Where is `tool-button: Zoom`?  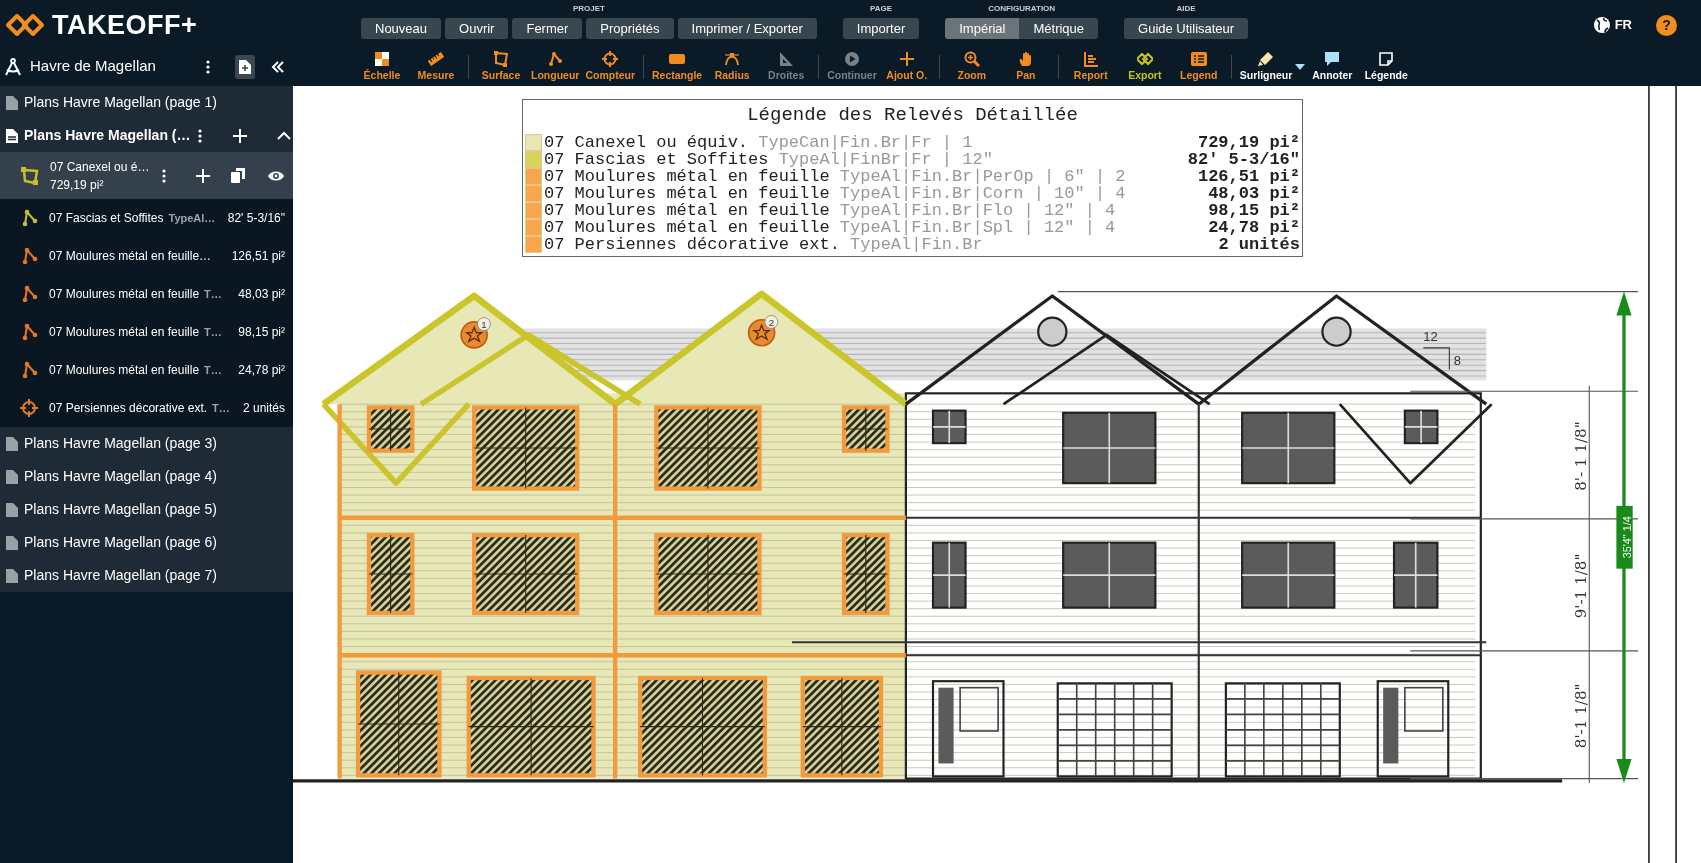 tool-button: Zoom is located at coordinates (971, 66).